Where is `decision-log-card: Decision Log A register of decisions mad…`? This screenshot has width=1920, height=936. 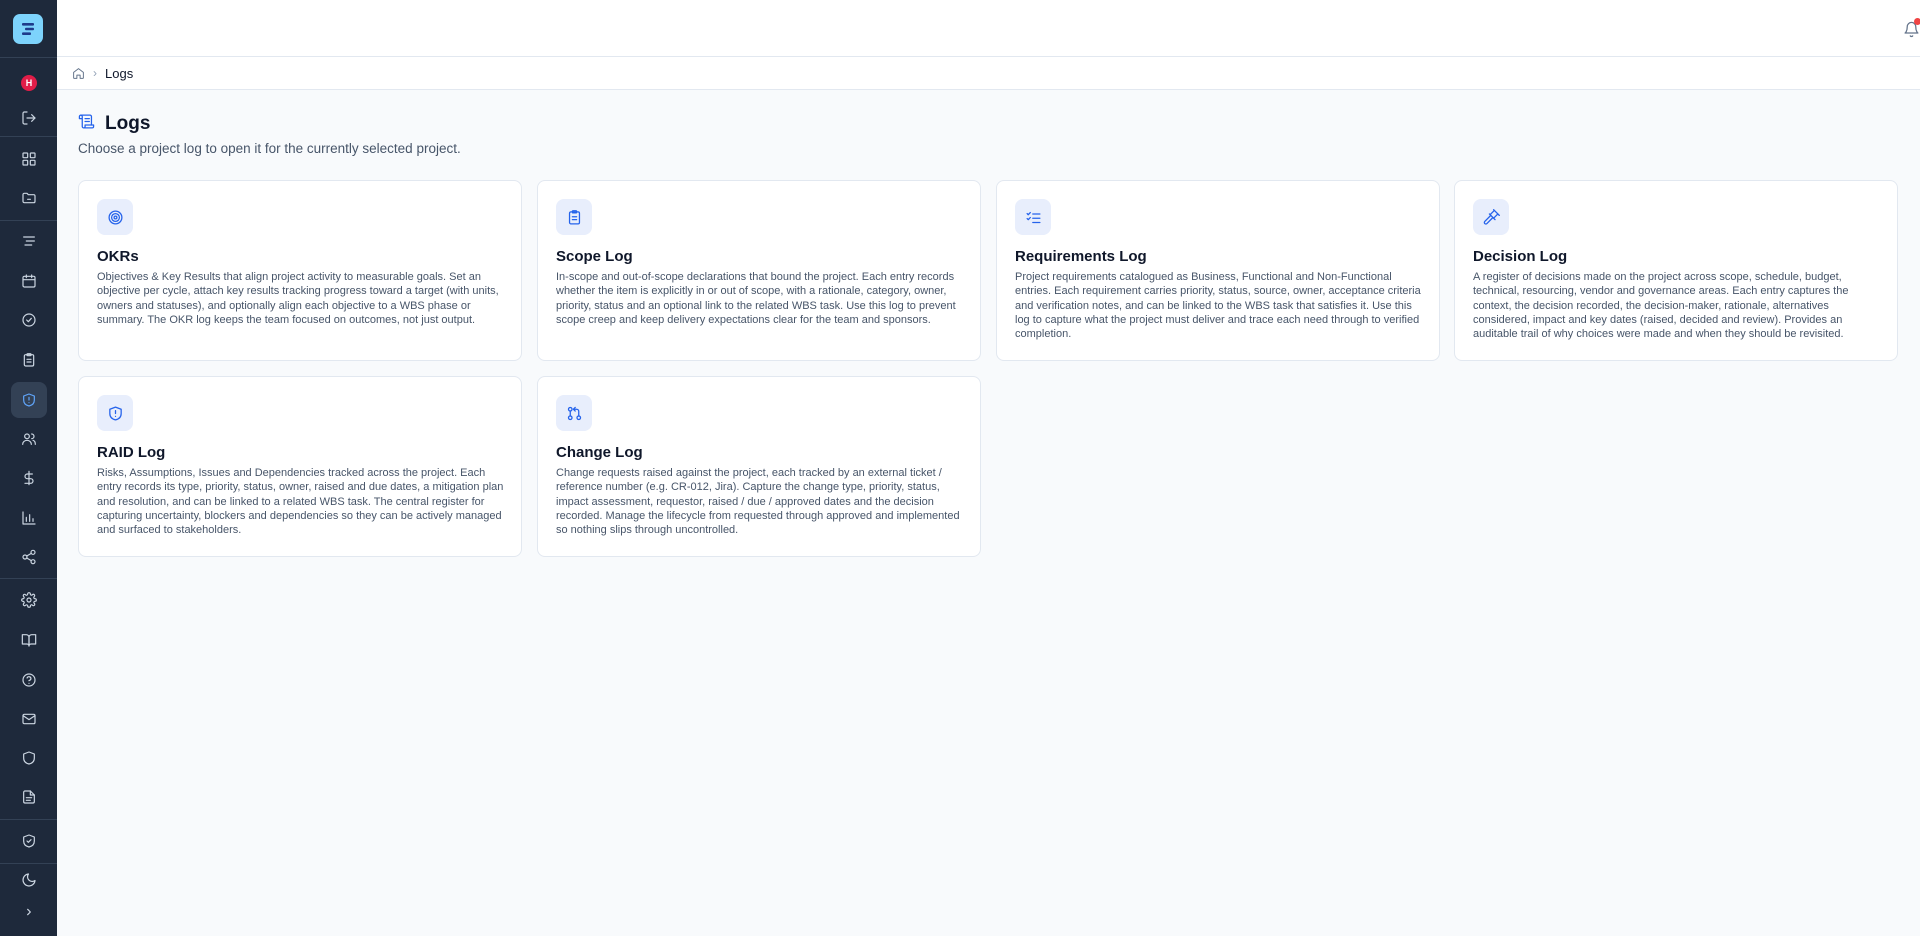 decision-log-card: Decision Log A register of decisions mad… is located at coordinates (1676, 270).